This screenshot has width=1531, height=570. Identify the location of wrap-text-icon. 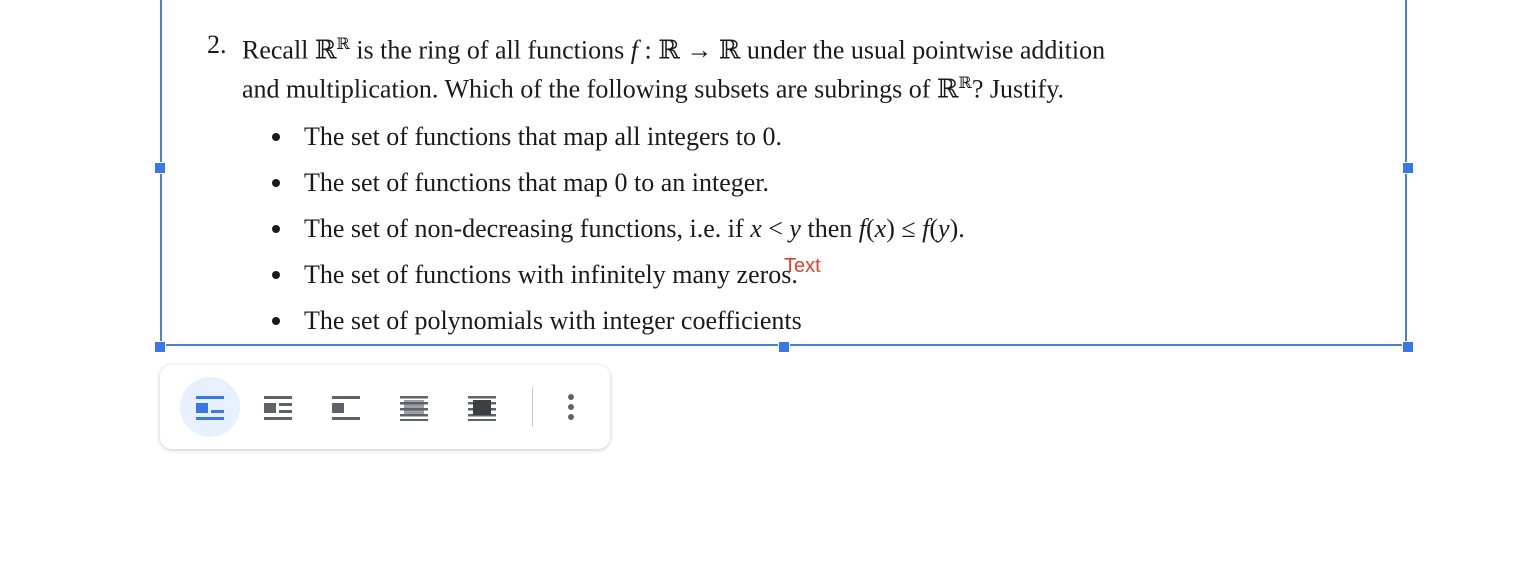
(278, 408).